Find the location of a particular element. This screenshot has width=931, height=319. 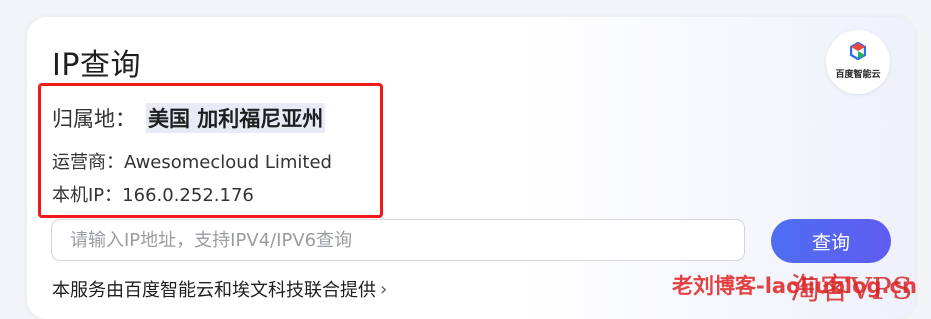

ip-search-input is located at coordinates (398, 240).